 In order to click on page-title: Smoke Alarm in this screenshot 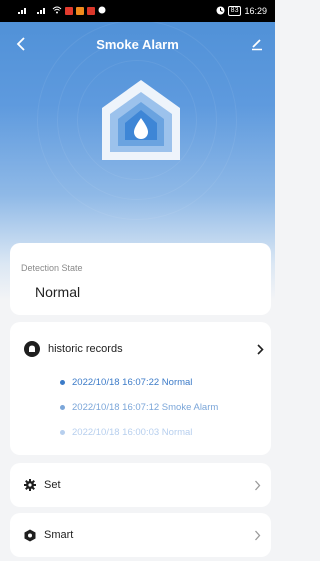, I will do `click(137, 44)`.